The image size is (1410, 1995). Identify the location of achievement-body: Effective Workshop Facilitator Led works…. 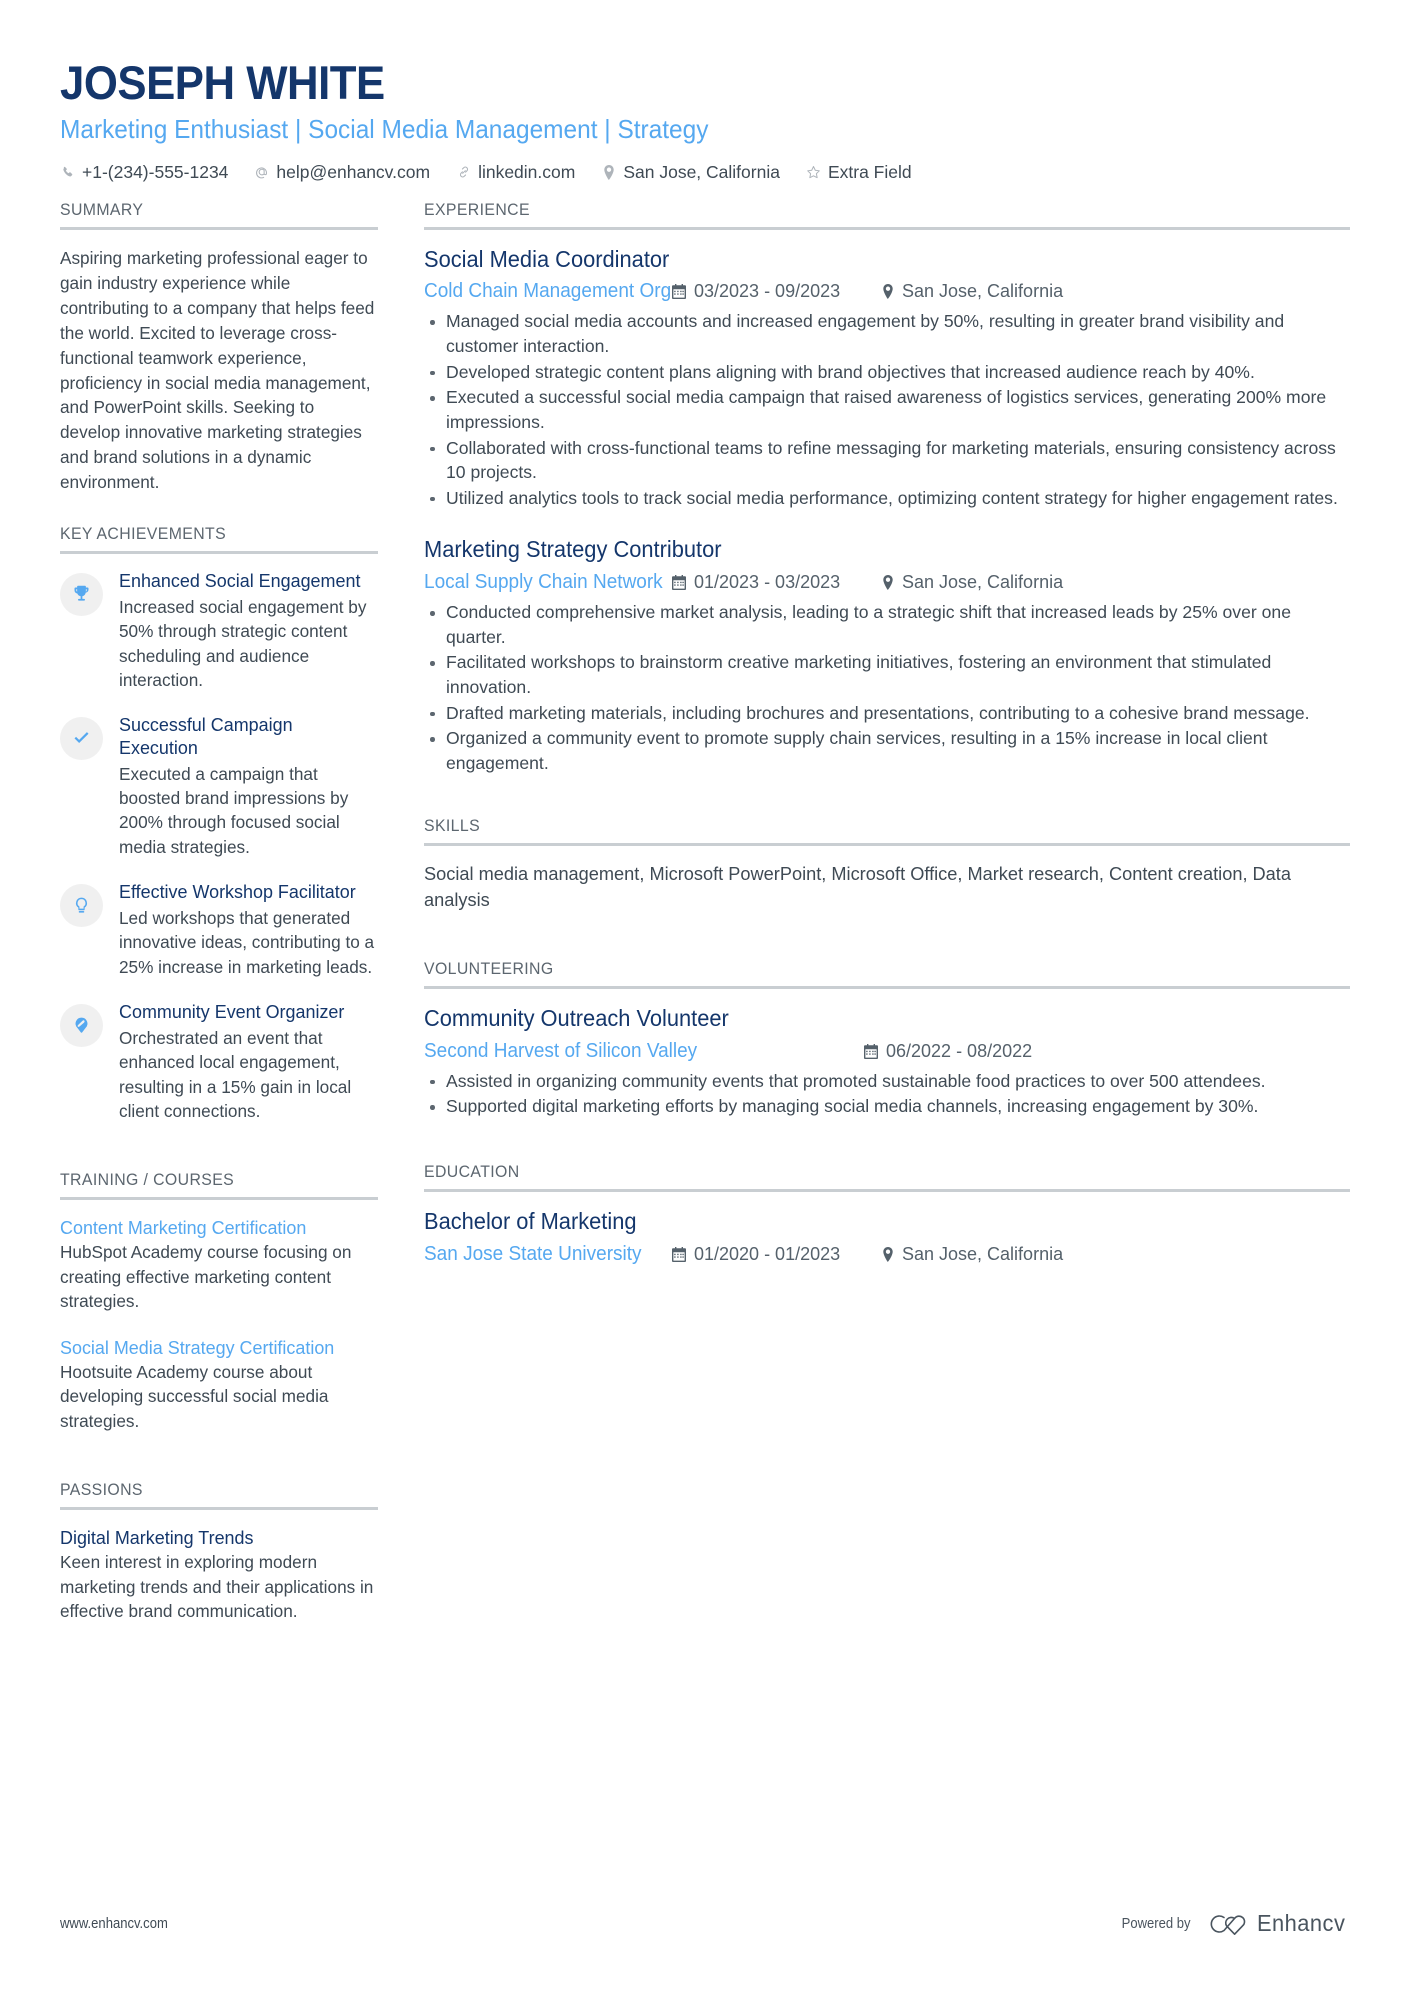
(248, 930).